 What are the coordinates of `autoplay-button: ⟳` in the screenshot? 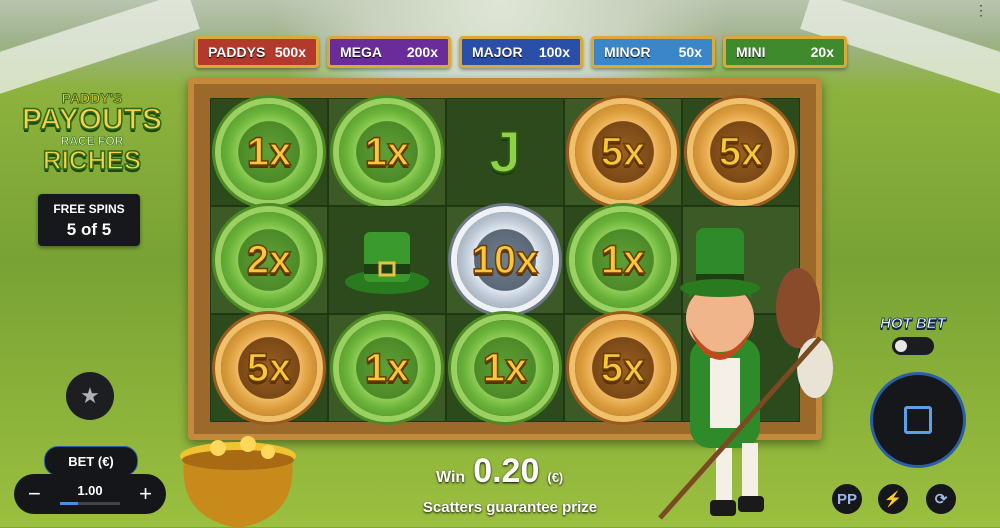 It's located at (941, 499).